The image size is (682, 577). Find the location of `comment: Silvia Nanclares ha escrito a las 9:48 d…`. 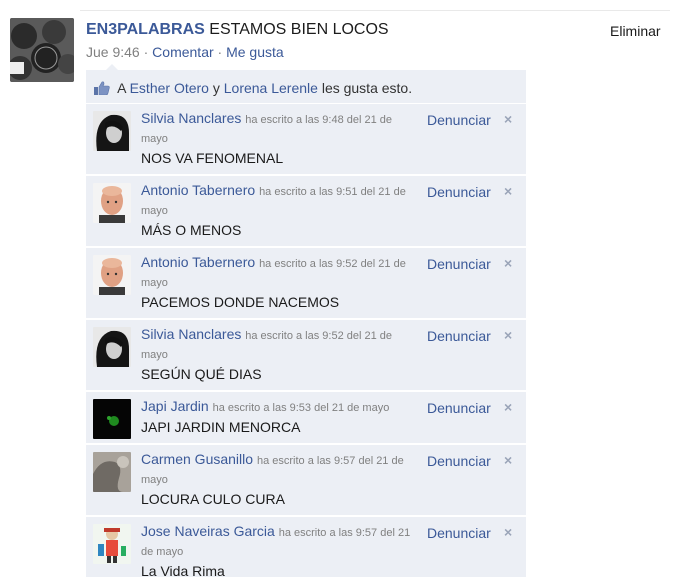

comment: Silvia Nanclares ha escrito a las 9:48 d… is located at coordinates (306, 140).